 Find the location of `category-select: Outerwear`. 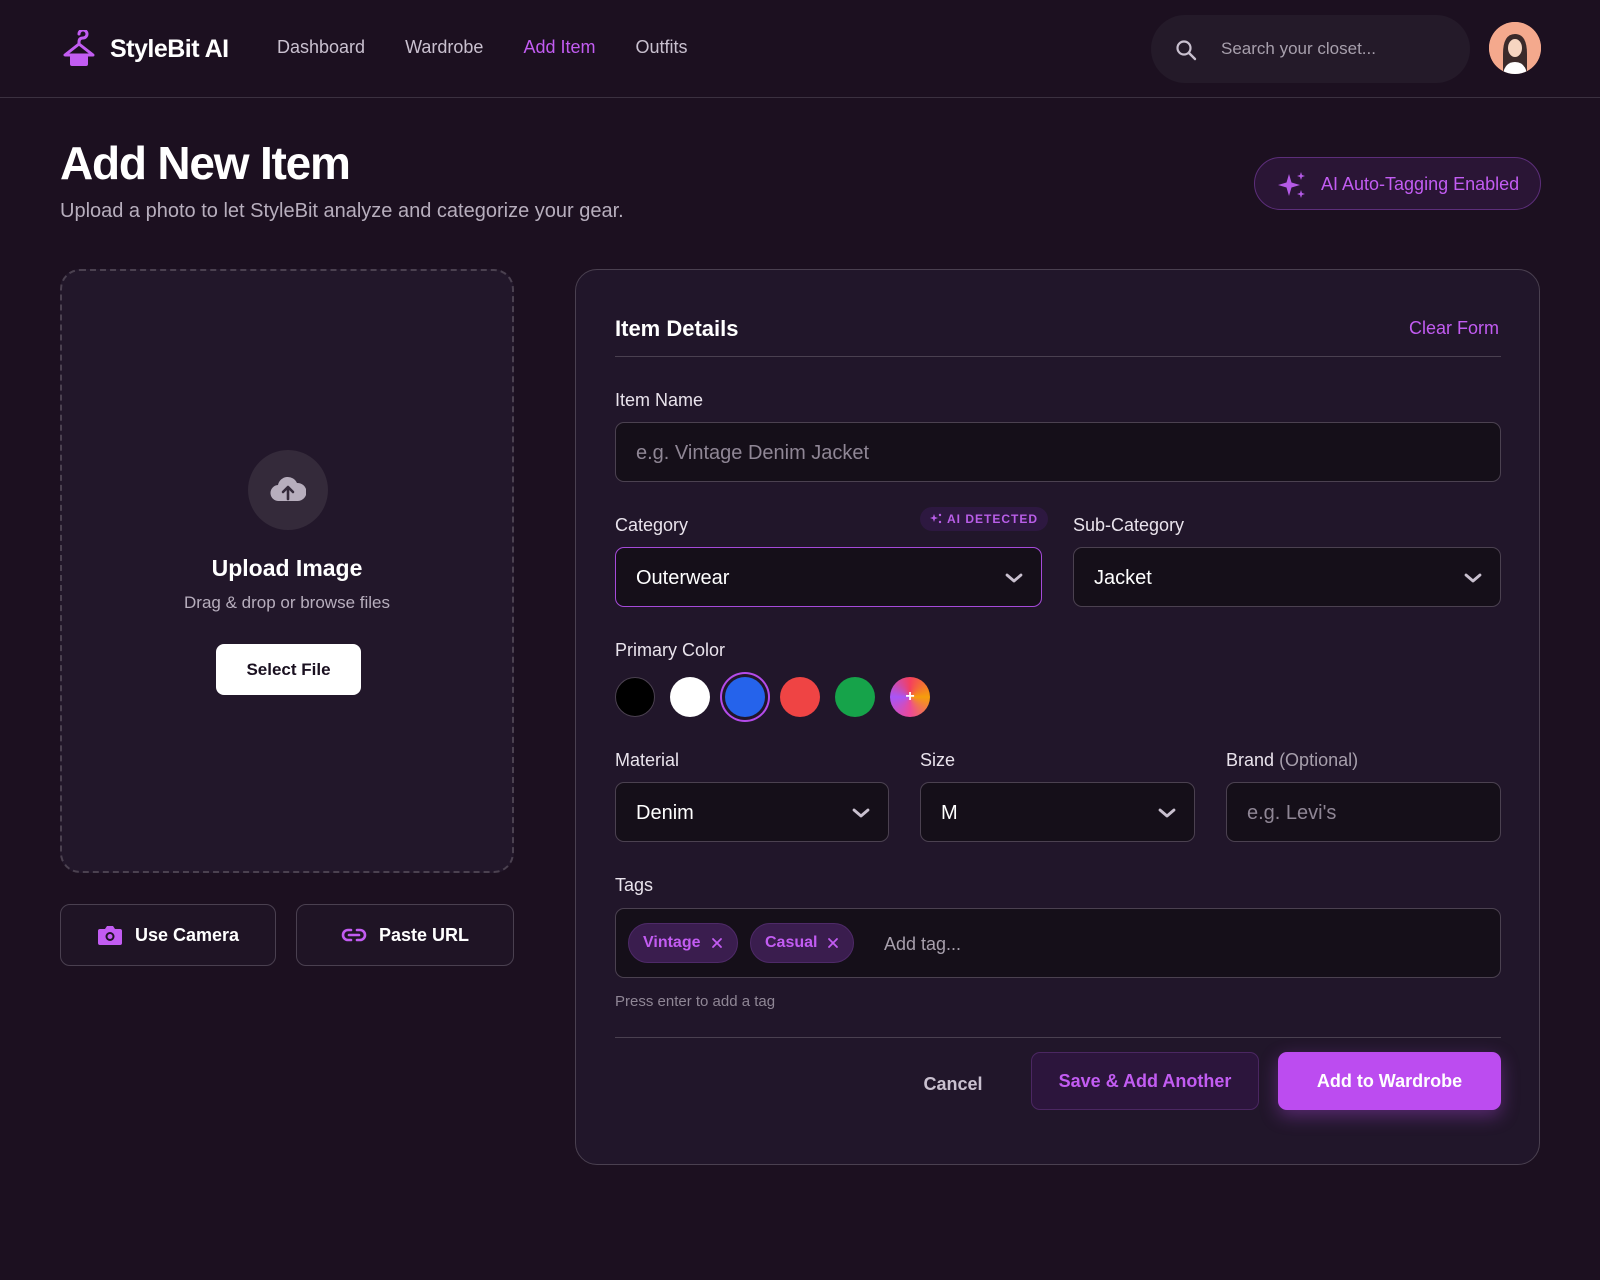

category-select: Outerwear is located at coordinates (828, 577).